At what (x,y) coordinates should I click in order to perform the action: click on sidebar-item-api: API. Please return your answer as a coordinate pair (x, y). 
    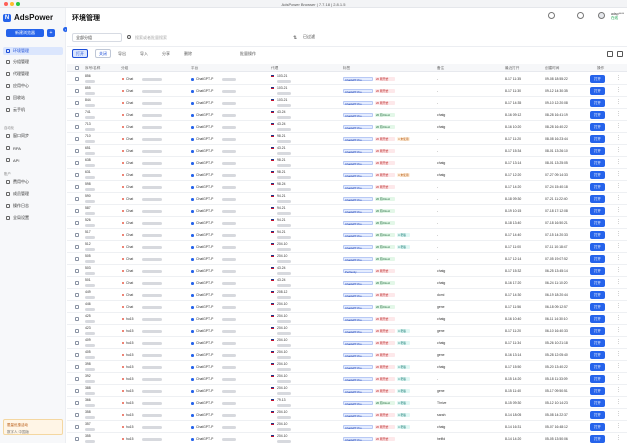
    Looking at the image, I should click on (33, 160).